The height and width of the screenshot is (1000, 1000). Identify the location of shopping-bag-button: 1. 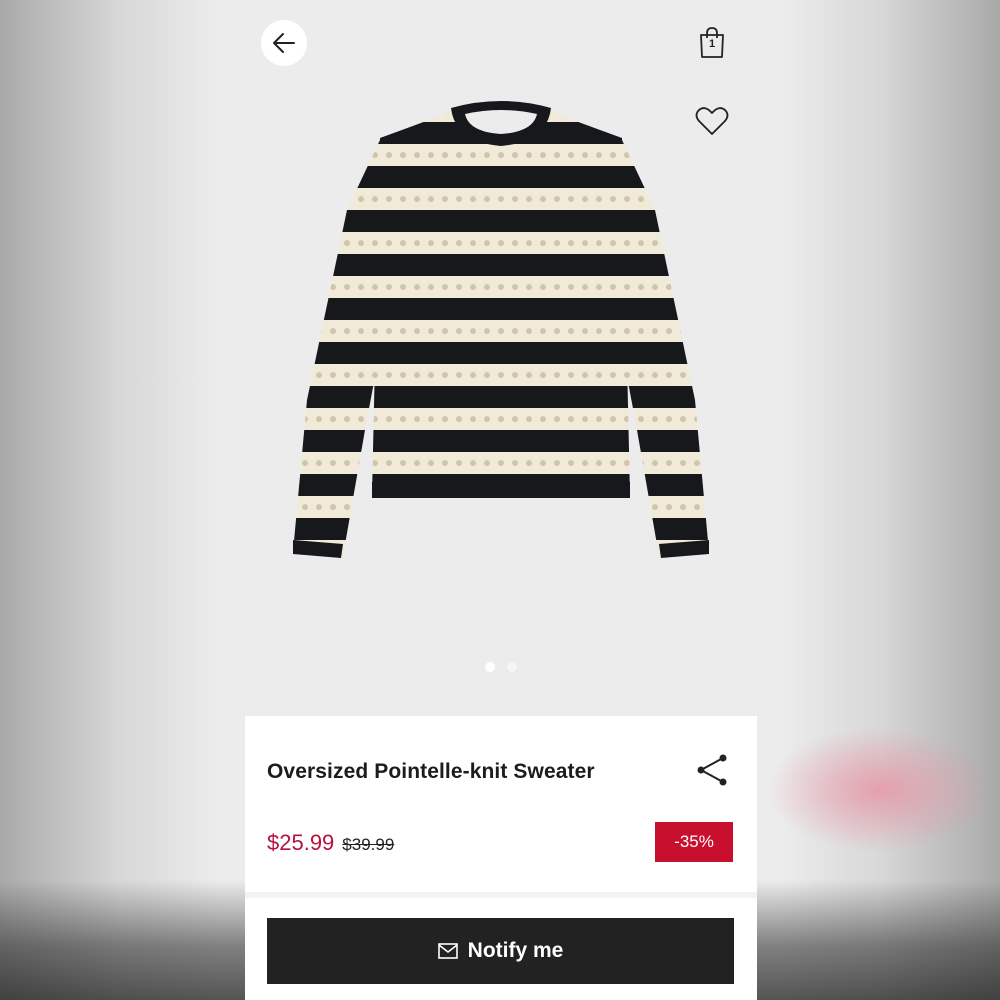
(712, 43).